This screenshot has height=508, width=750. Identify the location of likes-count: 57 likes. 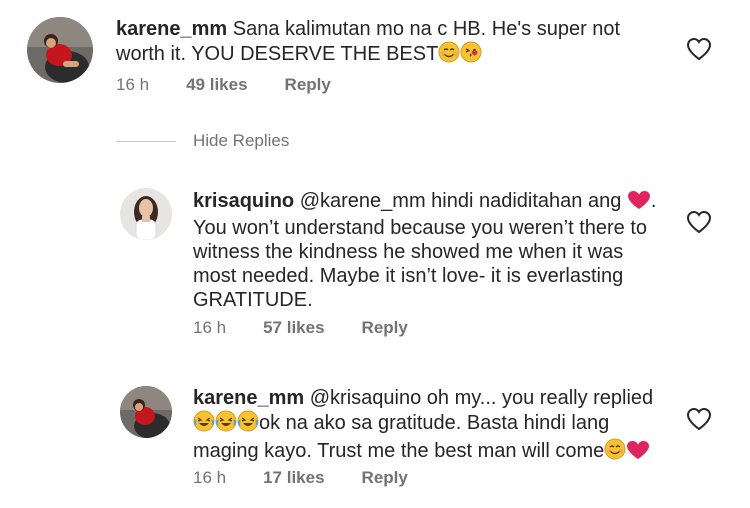
(293, 328).